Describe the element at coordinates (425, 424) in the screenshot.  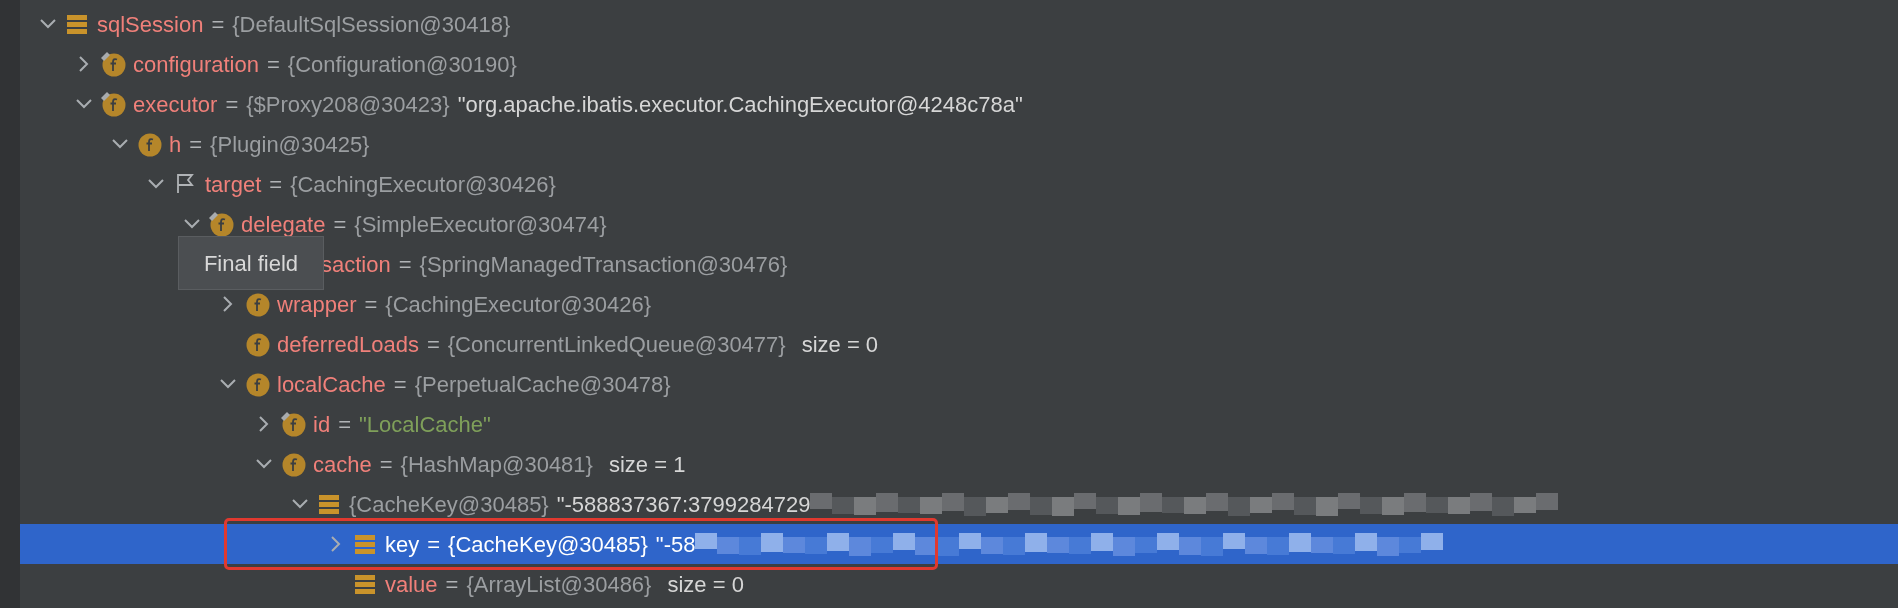
I see `string-value: "LocalCache"` at that location.